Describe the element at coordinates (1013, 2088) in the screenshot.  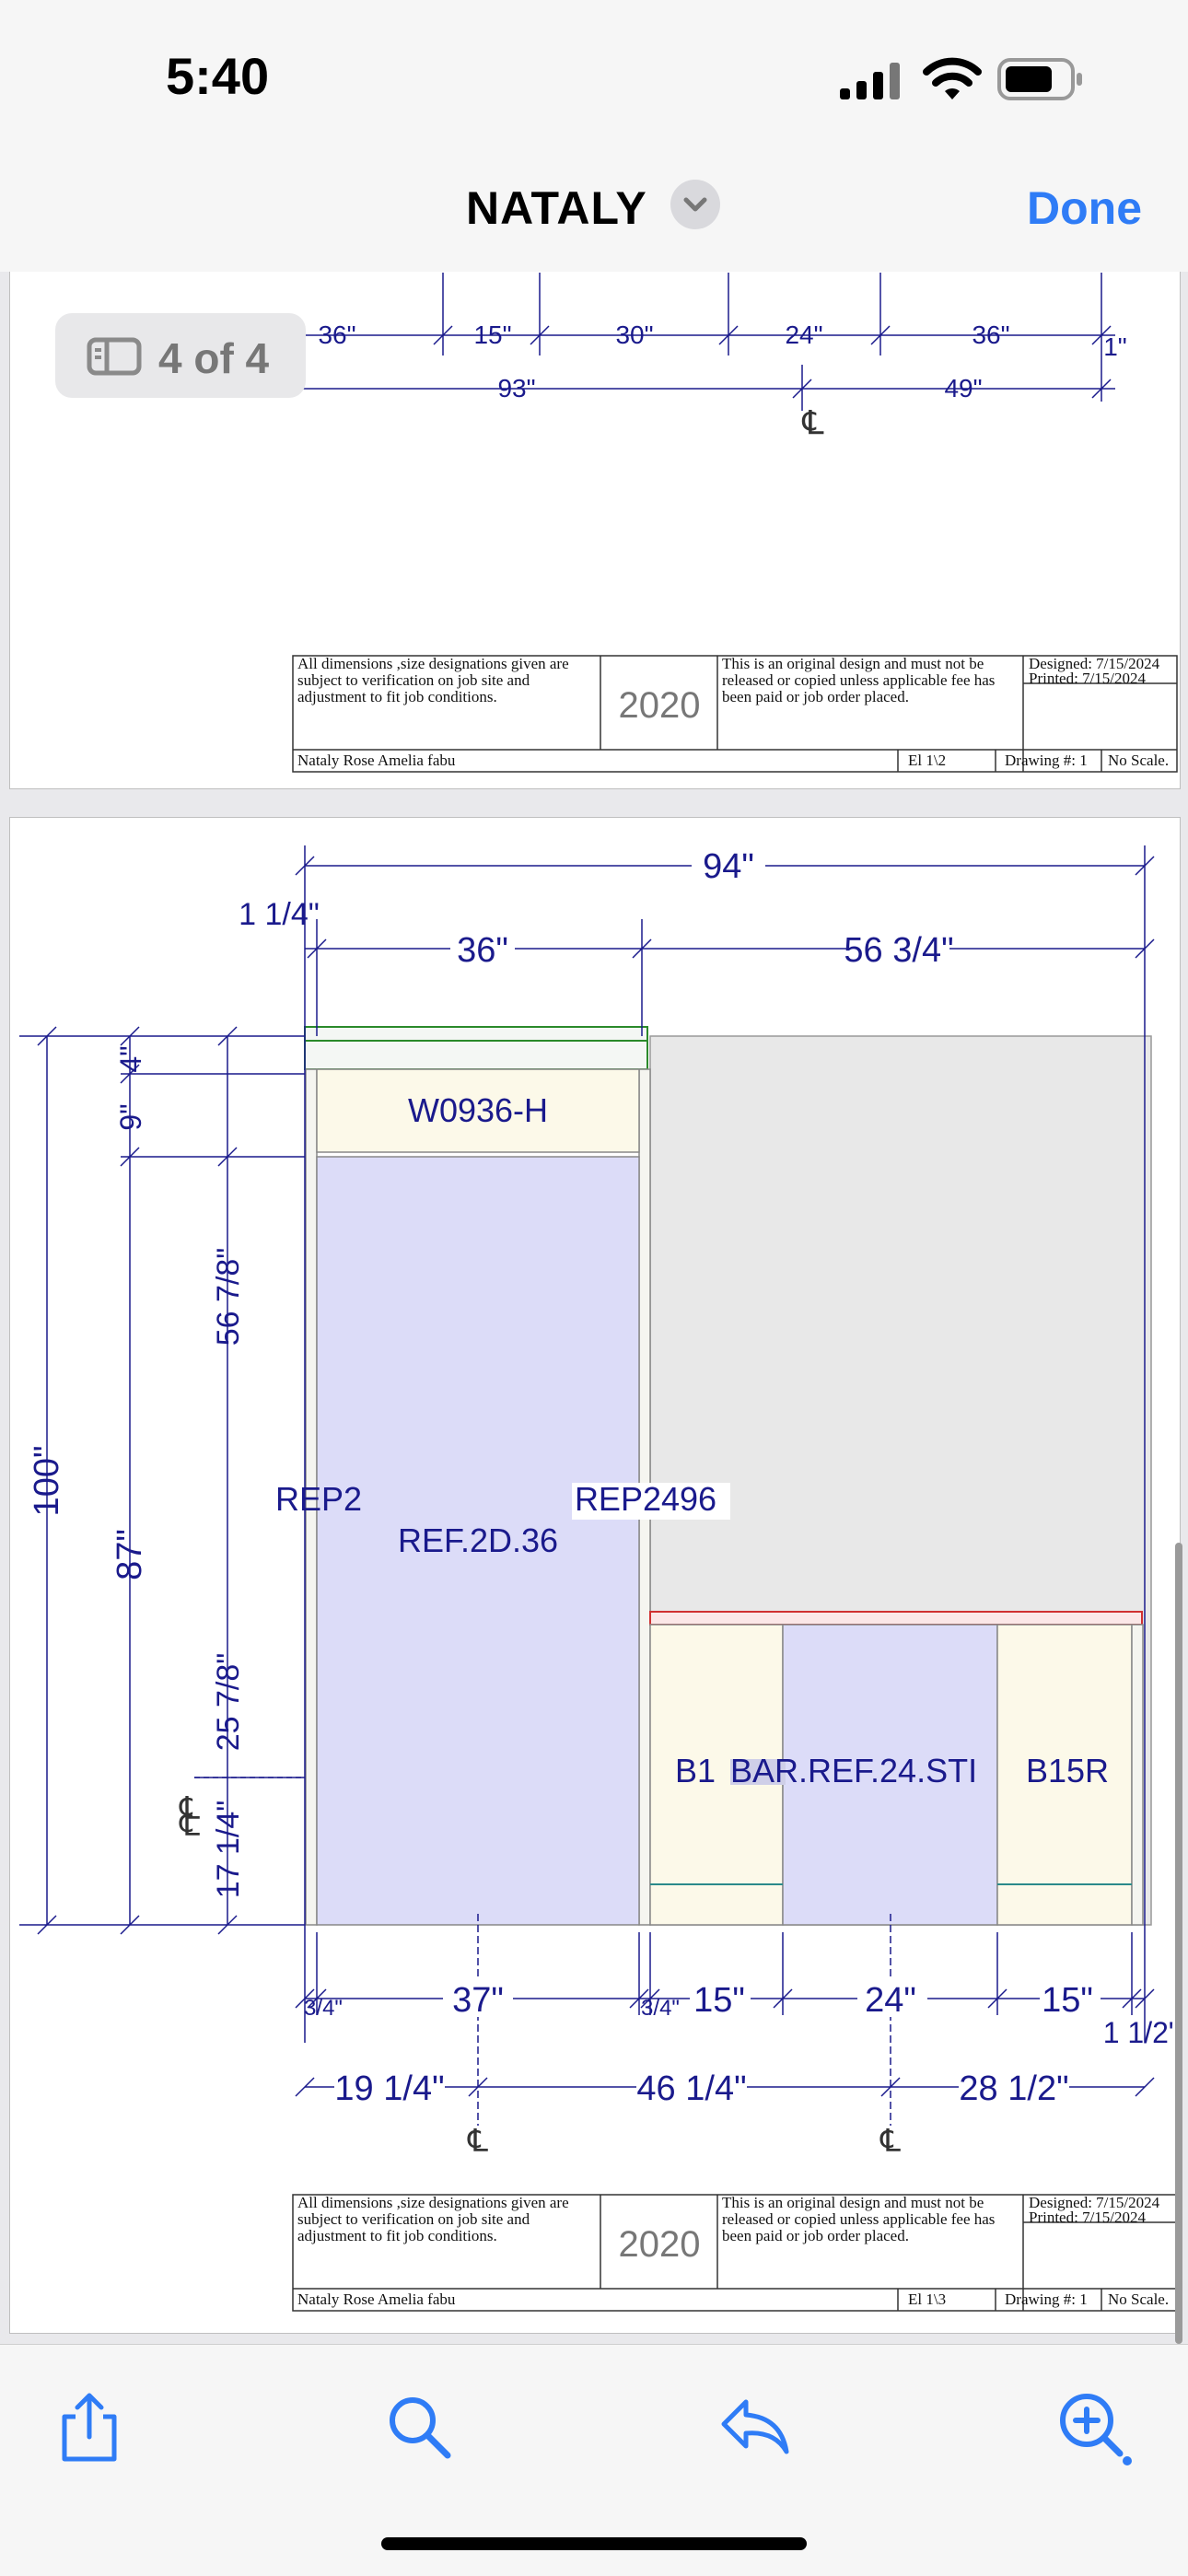
I see `p4-bdim-28-12: 28 1/2"` at that location.